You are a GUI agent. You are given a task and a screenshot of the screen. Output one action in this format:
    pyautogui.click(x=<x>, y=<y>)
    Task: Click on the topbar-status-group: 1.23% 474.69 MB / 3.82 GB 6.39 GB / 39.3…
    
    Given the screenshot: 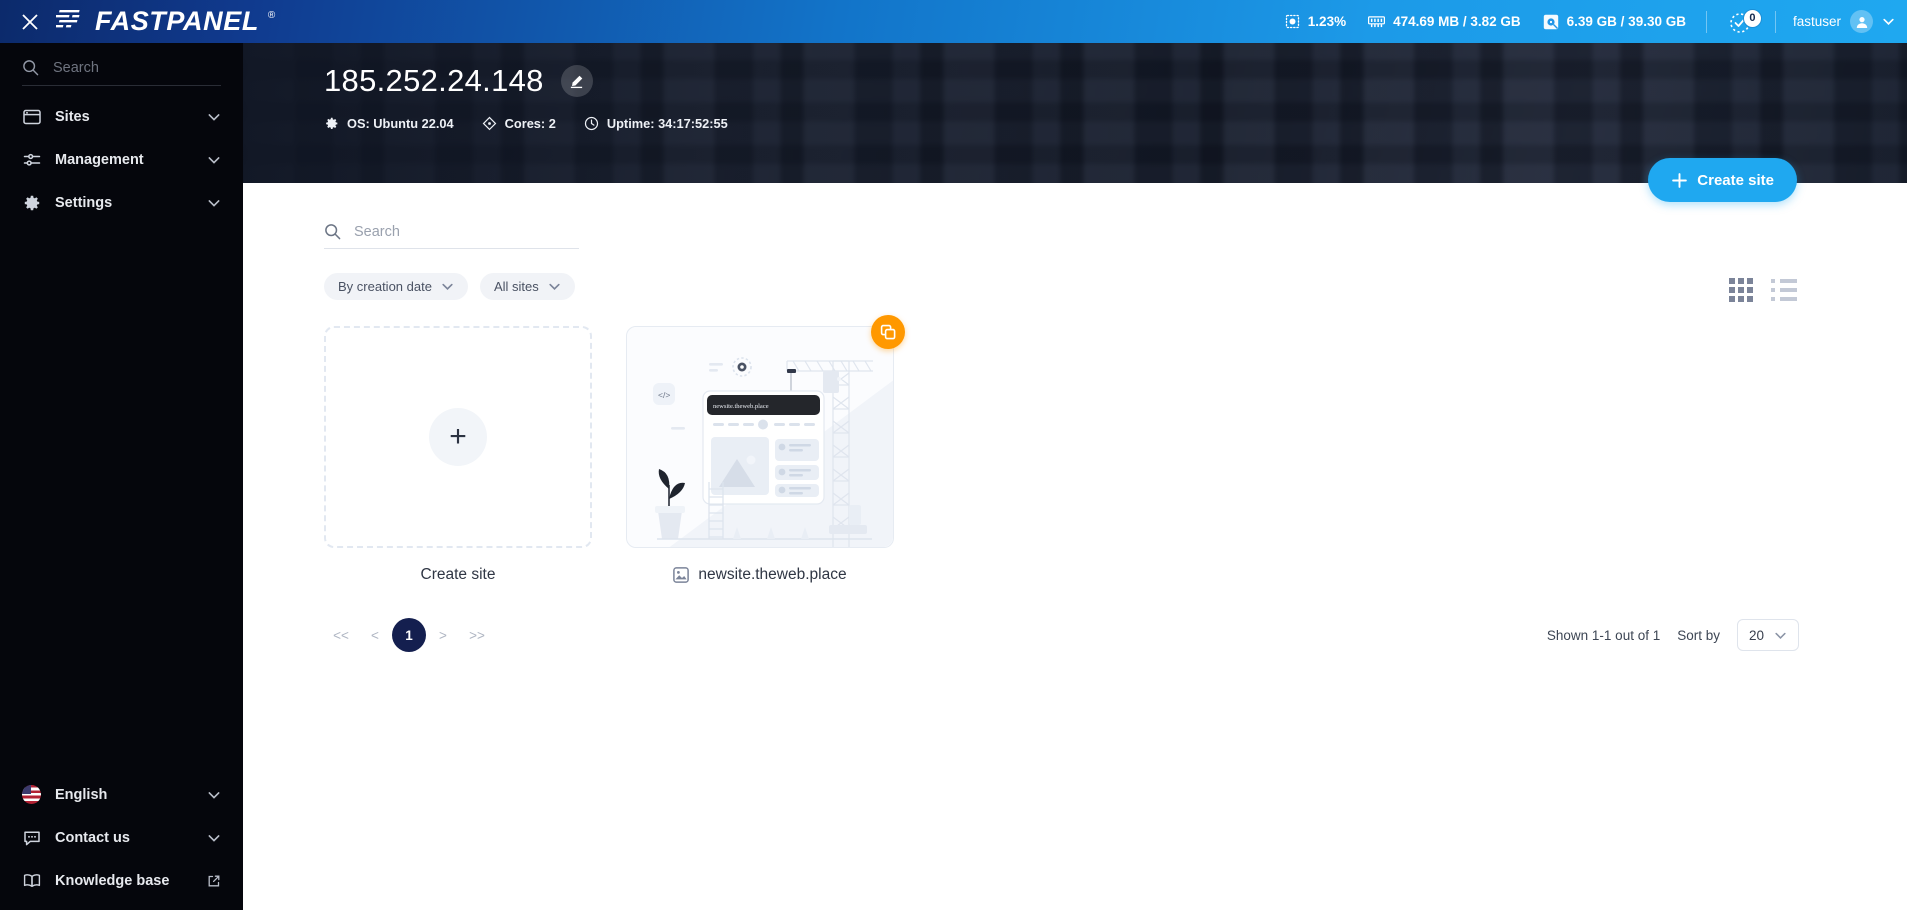 What is the action you would take?
    pyautogui.click(x=1590, y=21)
    